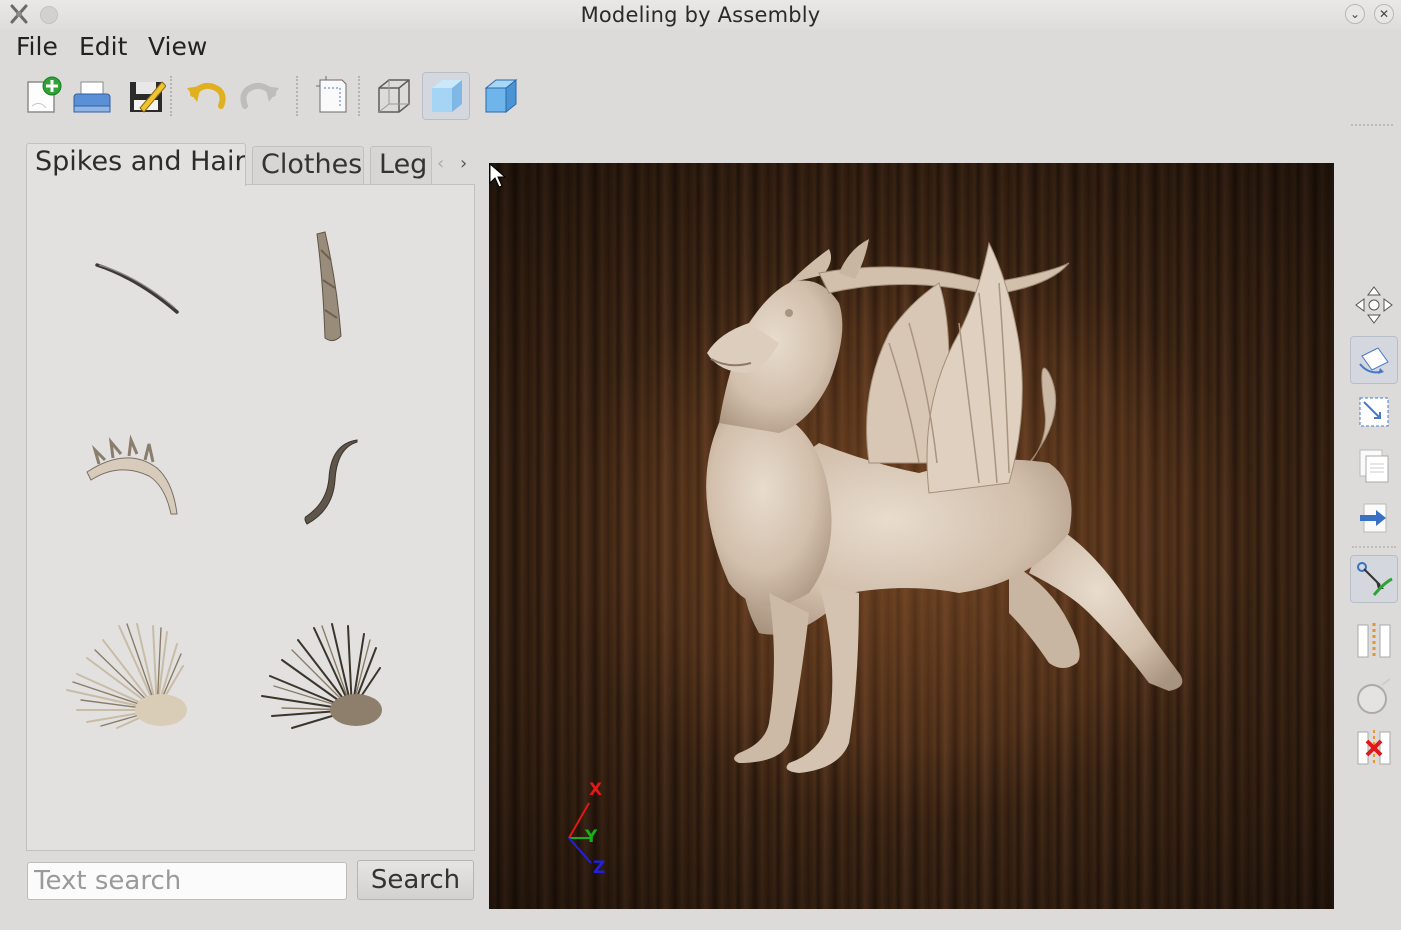 This screenshot has height=930, width=1401. I want to click on align-tool-button, so click(1374, 641).